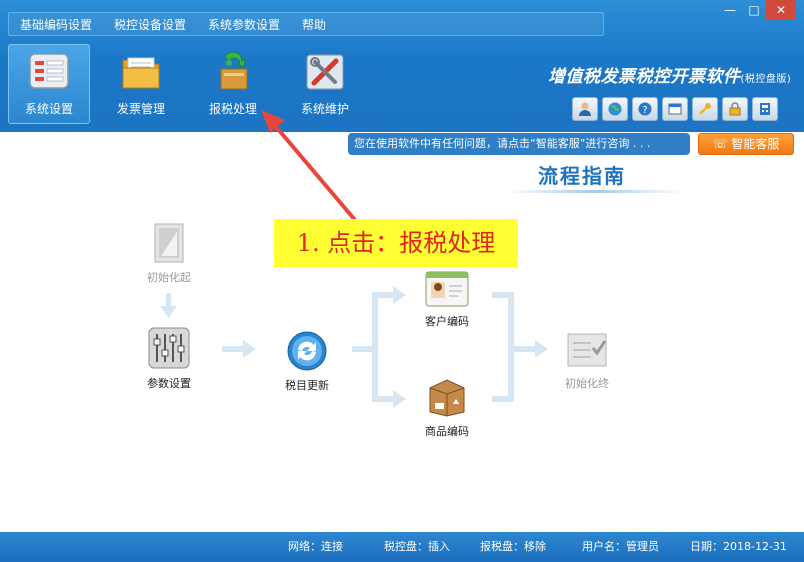  I want to click on flow-node-customer-code: 客户编码, so click(447, 299).